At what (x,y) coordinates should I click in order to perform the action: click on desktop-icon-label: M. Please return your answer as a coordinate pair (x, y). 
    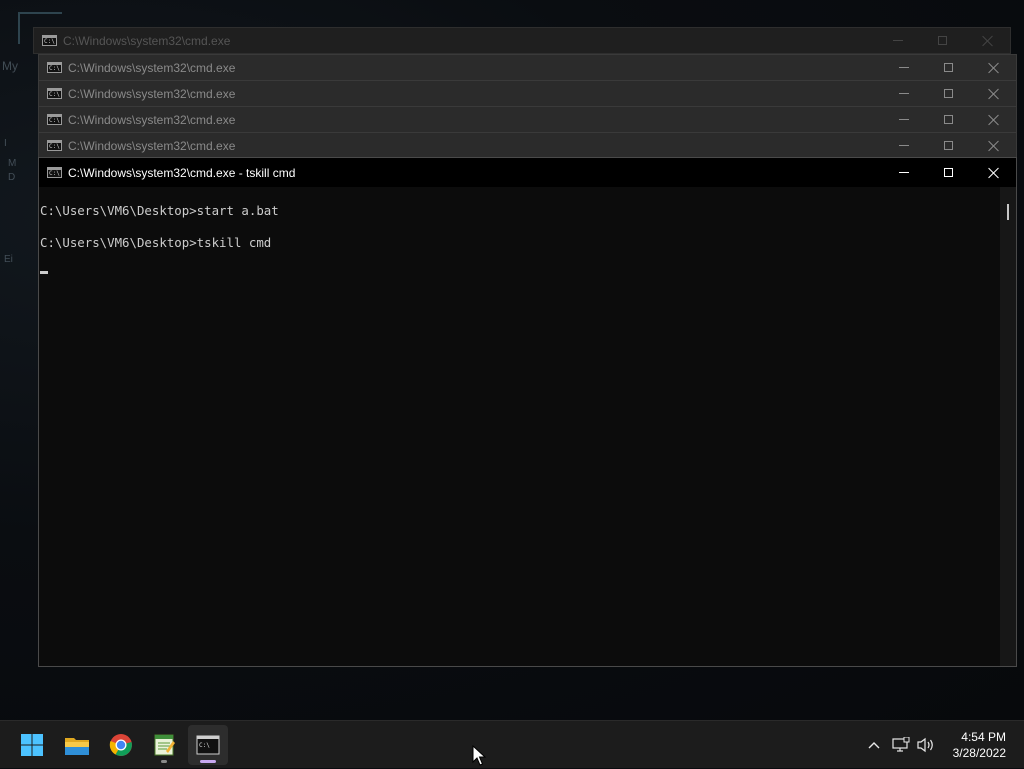
    Looking at the image, I should click on (12, 163).